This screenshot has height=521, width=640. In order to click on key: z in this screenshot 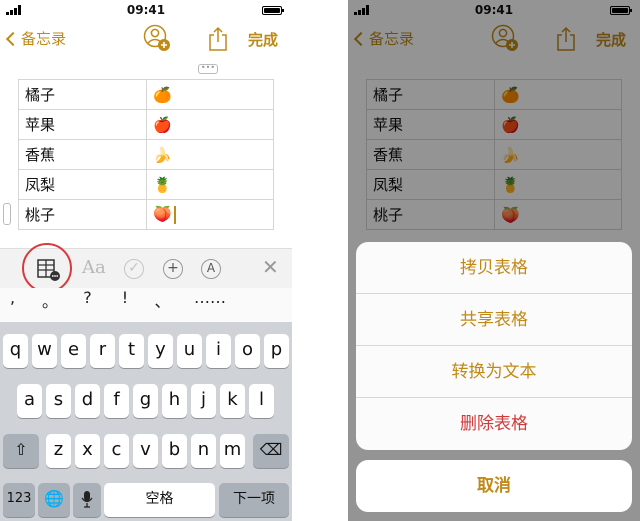, I will do `click(58, 451)`.